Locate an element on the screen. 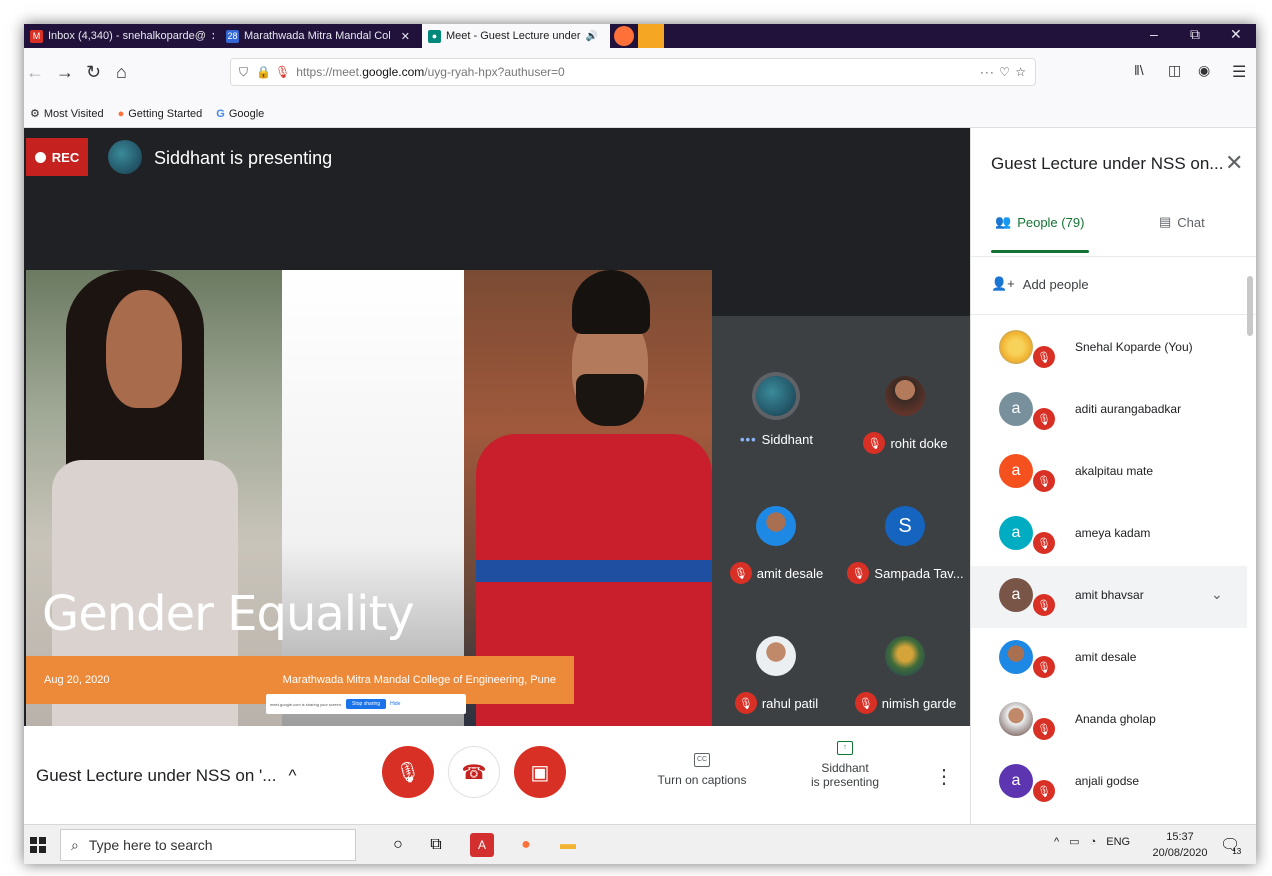  language-indicator: ENG is located at coordinates (1118, 842).